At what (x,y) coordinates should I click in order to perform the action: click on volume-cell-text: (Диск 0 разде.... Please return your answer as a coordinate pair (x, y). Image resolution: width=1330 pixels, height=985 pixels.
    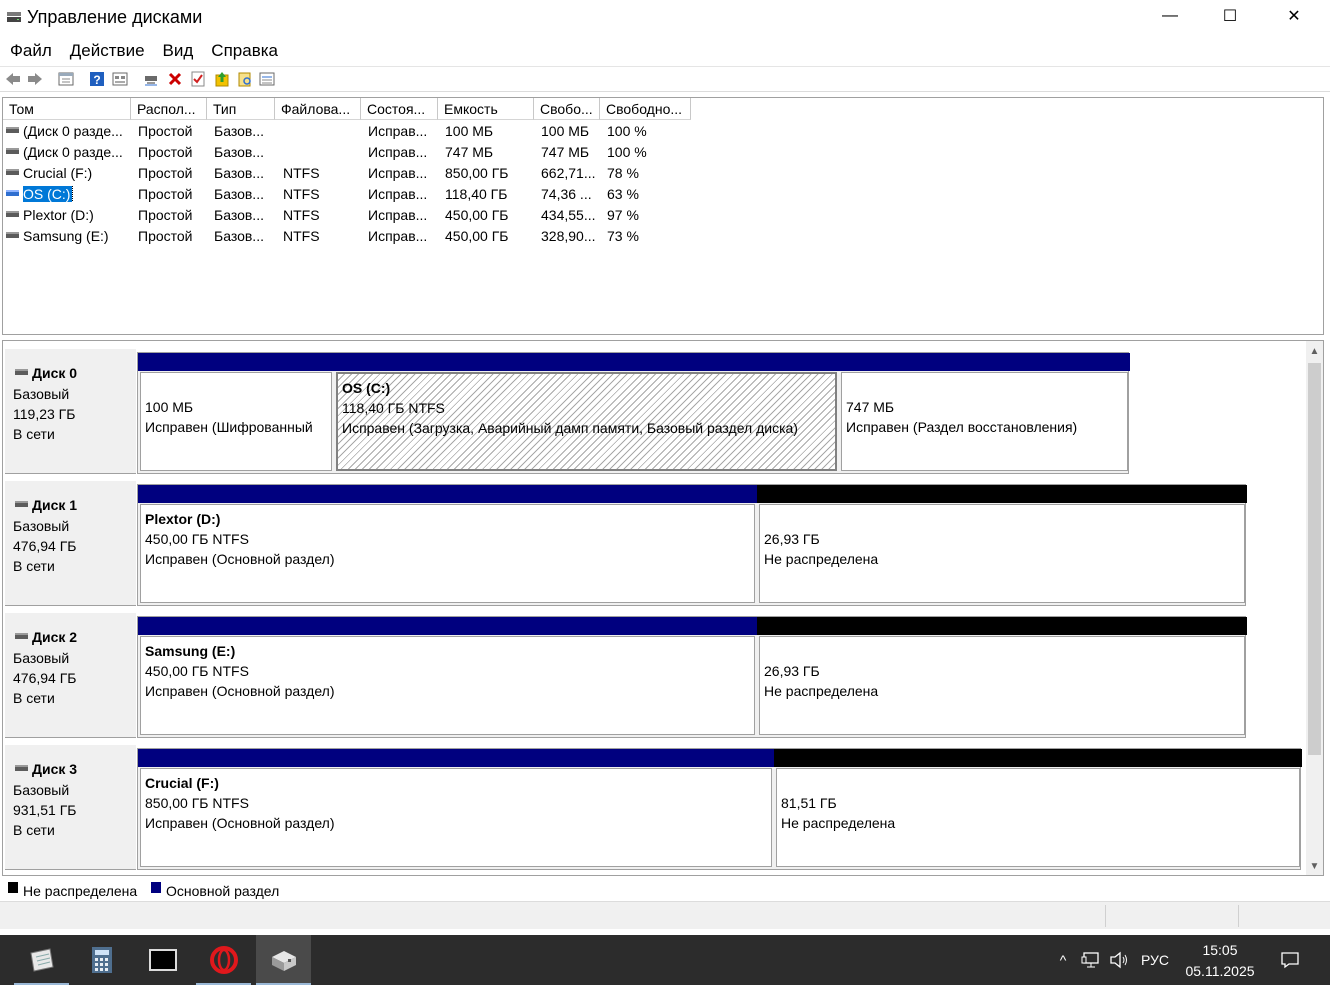
    Looking at the image, I should click on (73, 152).